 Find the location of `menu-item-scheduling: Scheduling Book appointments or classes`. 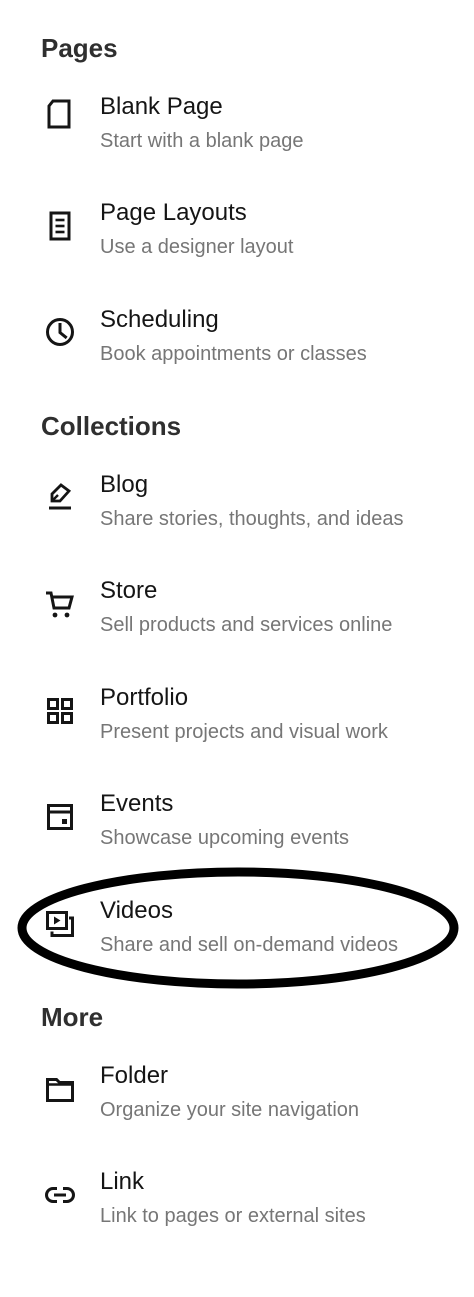

menu-item-scheduling: Scheduling Book appointments or classes is located at coordinates (237, 351).